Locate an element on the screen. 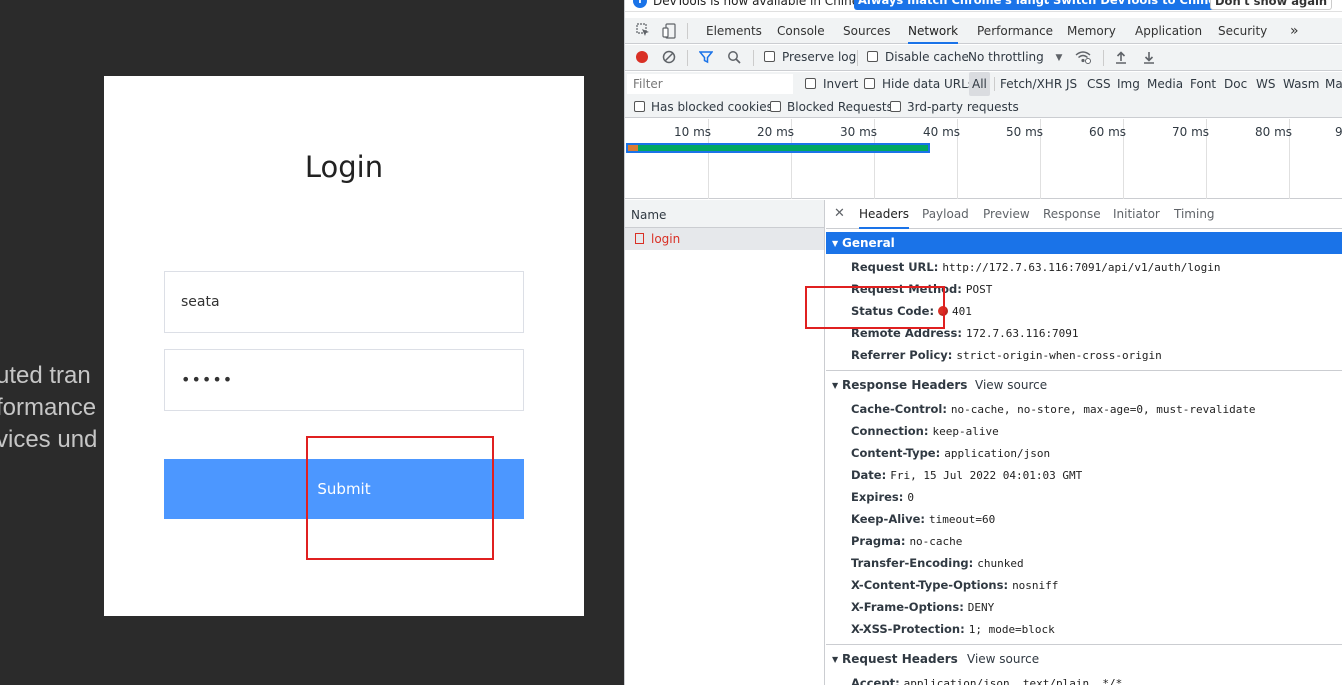 This screenshot has height=685, width=1342. type-wasm: Wasm is located at coordinates (1301, 84).